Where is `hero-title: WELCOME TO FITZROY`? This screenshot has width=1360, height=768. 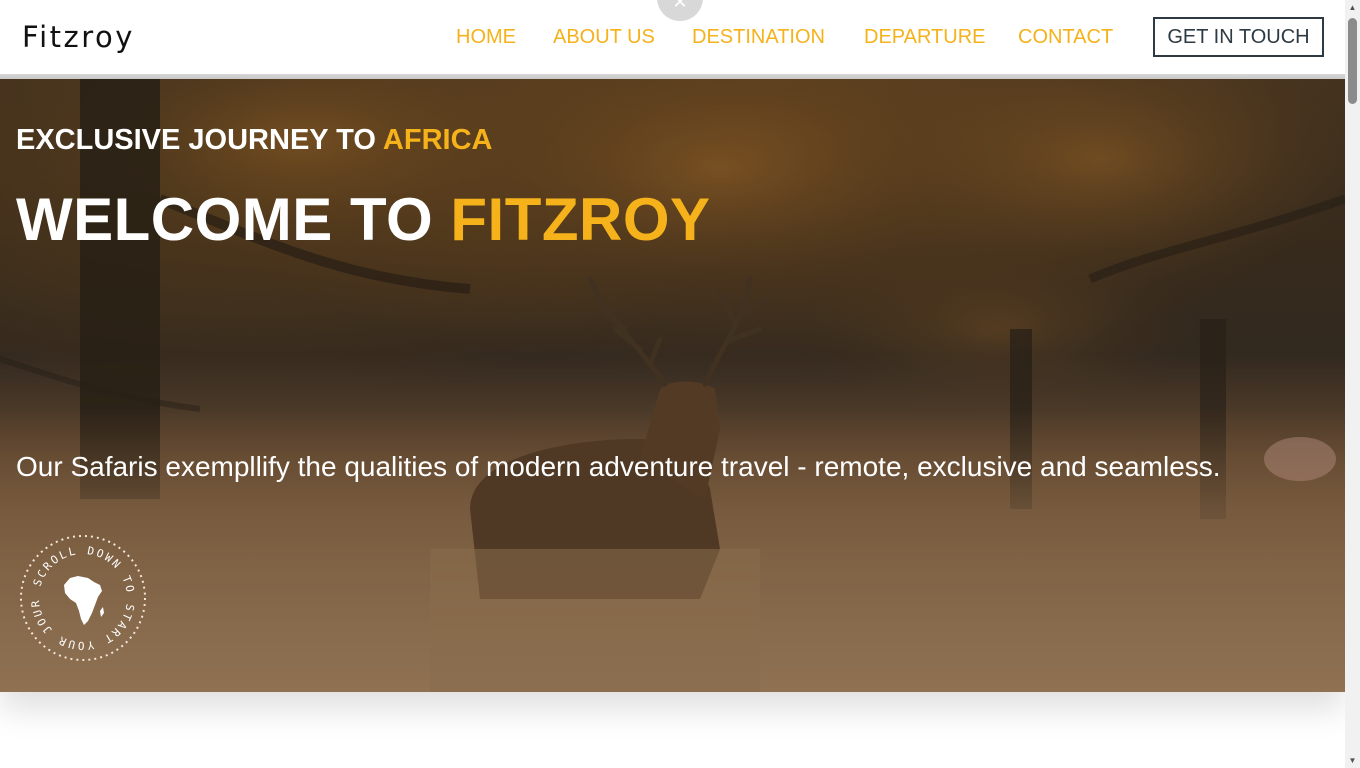 hero-title: WELCOME TO FITZROY is located at coordinates (363, 219).